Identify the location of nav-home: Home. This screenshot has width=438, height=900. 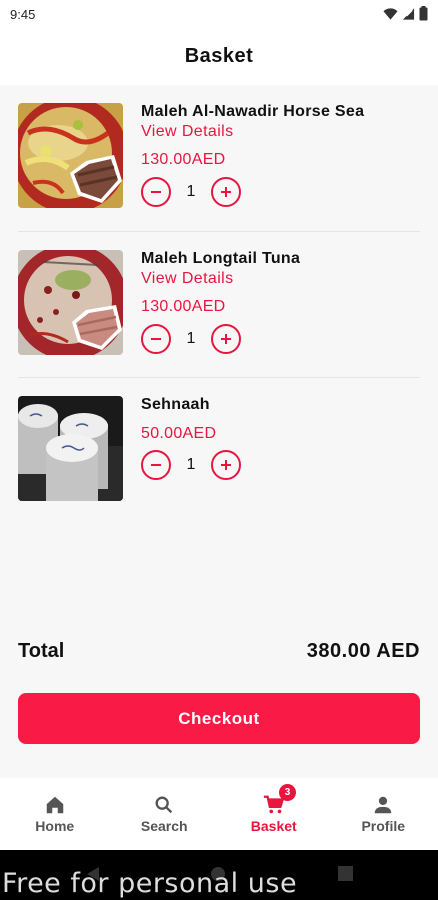
(55, 814).